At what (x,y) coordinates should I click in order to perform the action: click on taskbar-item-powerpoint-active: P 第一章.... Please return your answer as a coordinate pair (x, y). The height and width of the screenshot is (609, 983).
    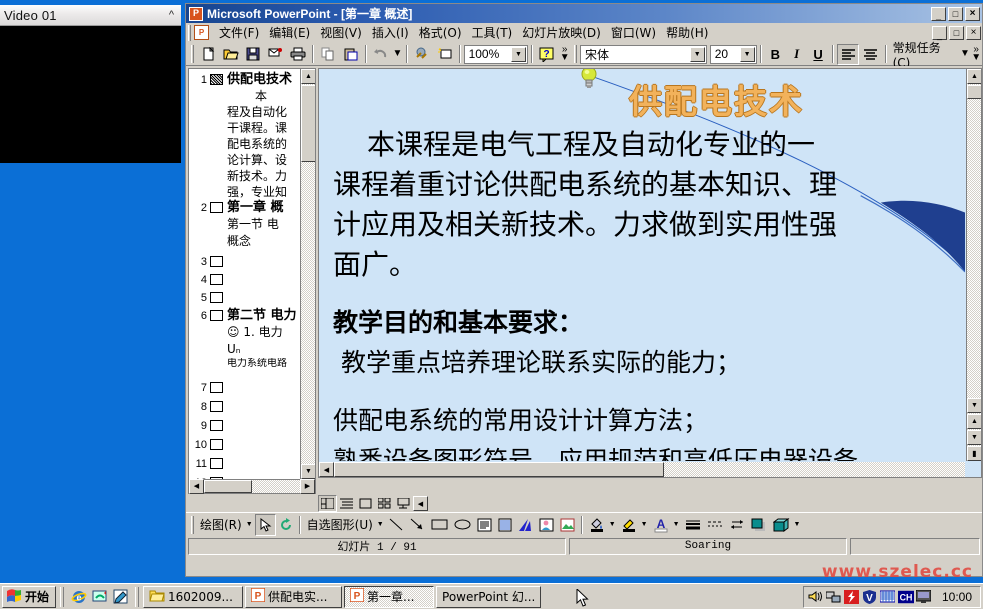
    Looking at the image, I should click on (389, 596).